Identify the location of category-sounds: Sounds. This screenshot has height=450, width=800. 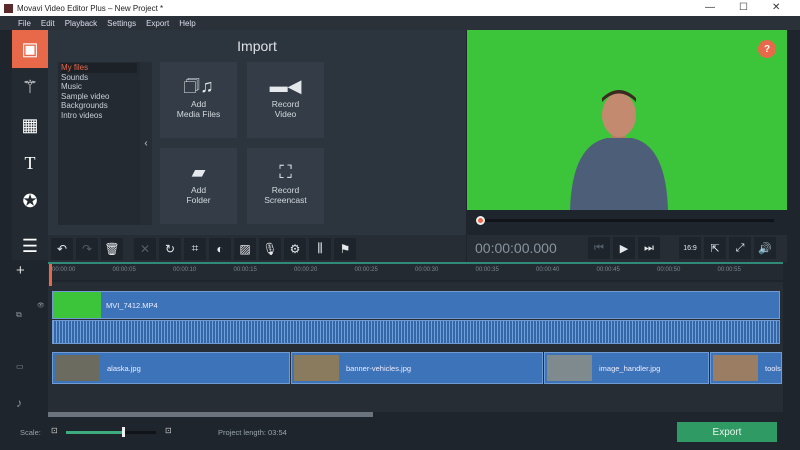
(99, 78).